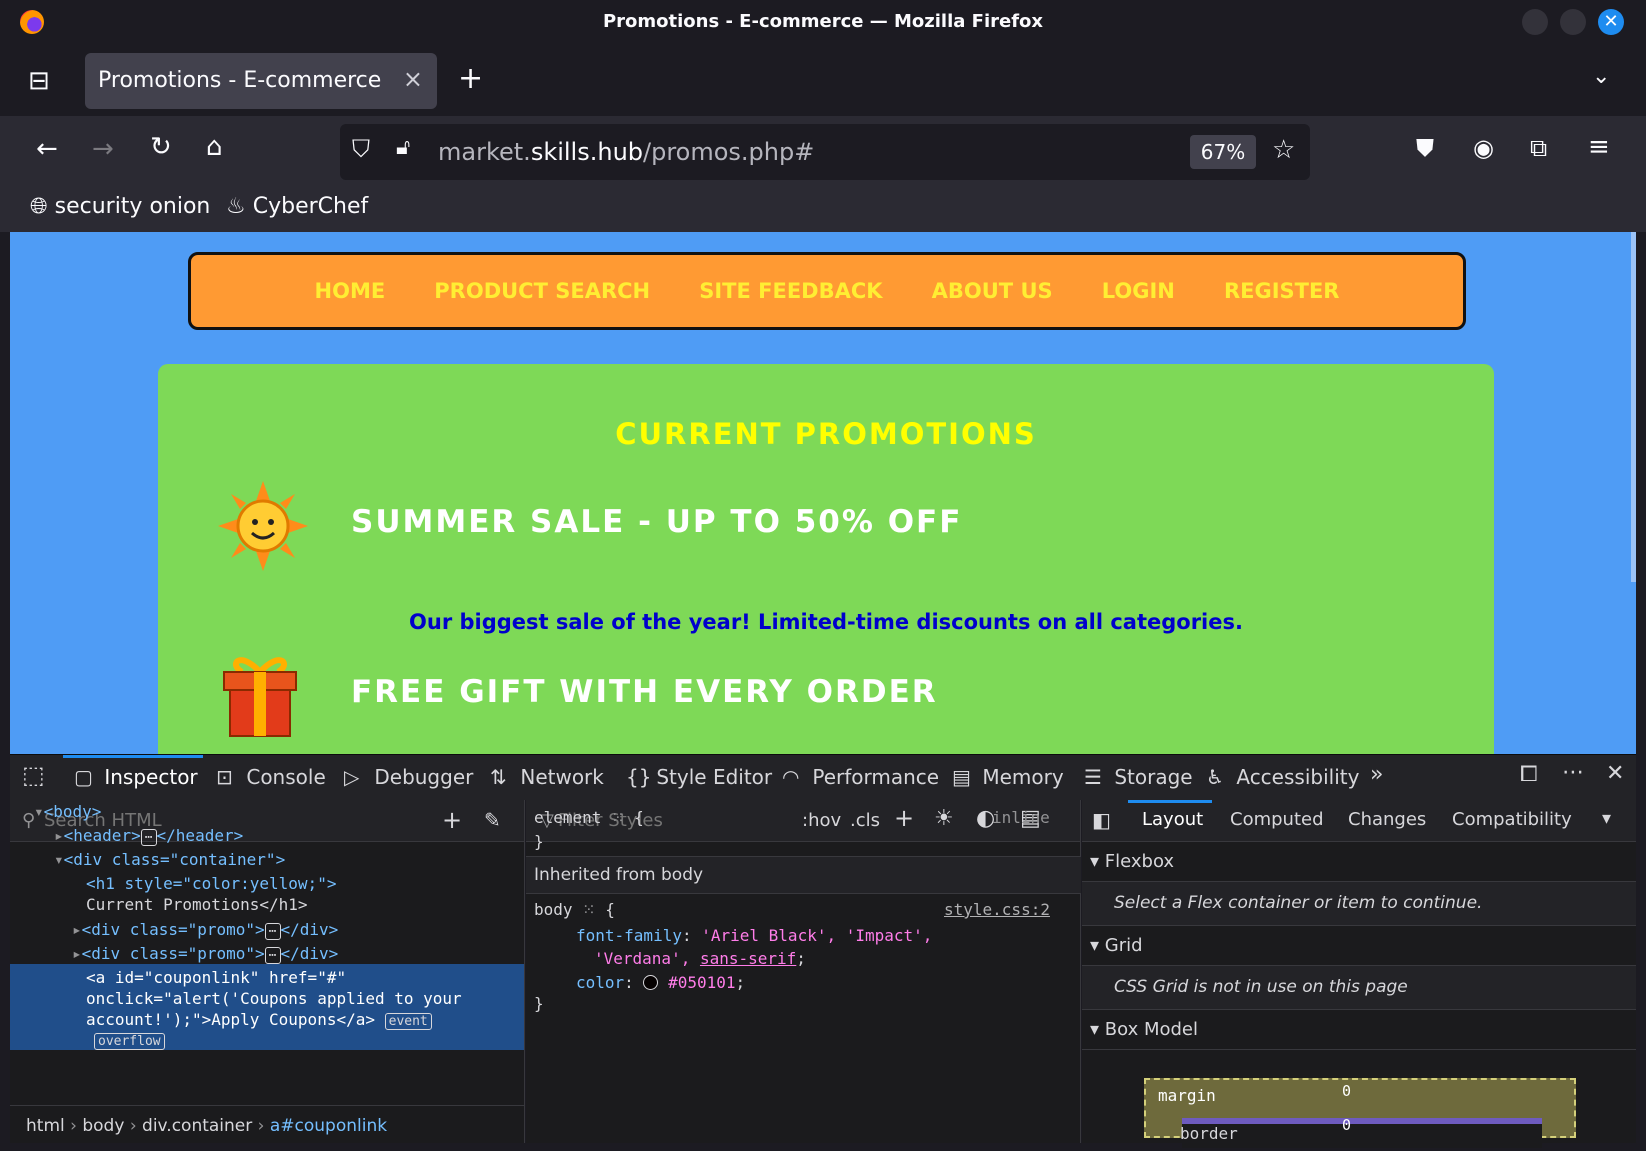  What do you see at coordinates (1633, 407) in the screenshot?
I see `scrollbar` at bounding box center [1633, 407].